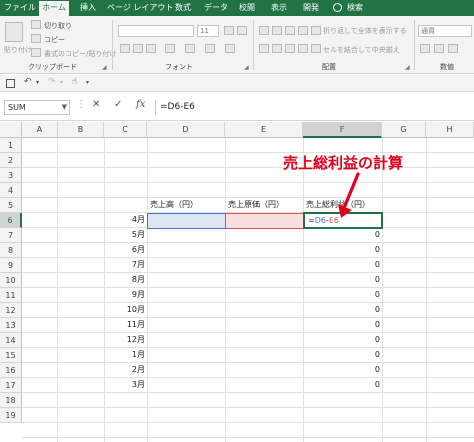  What do you see at coordinates (230, 48) in the screenshot?
I see `phonetic-icon` at bounding box center [230, 48].